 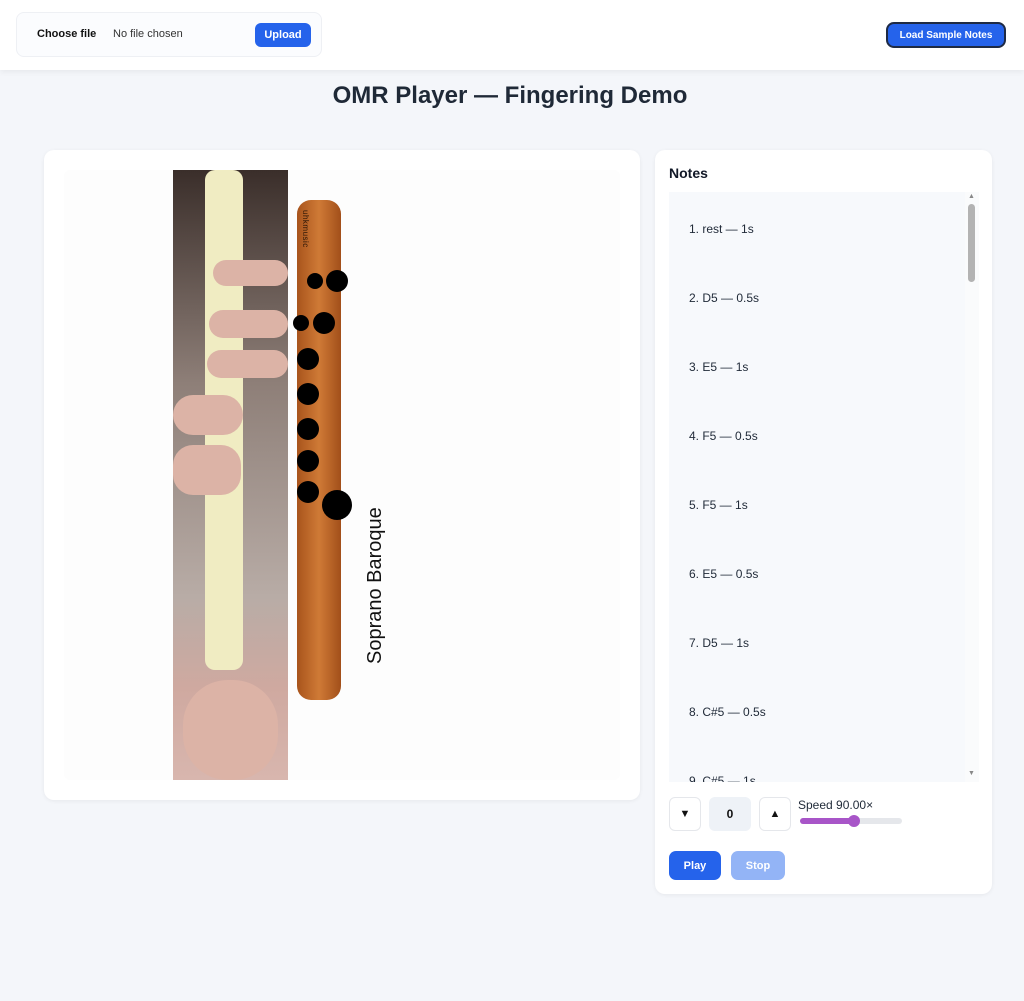 I want to click on note-item: 1. rest — 1s, so click(x=817, y=226).